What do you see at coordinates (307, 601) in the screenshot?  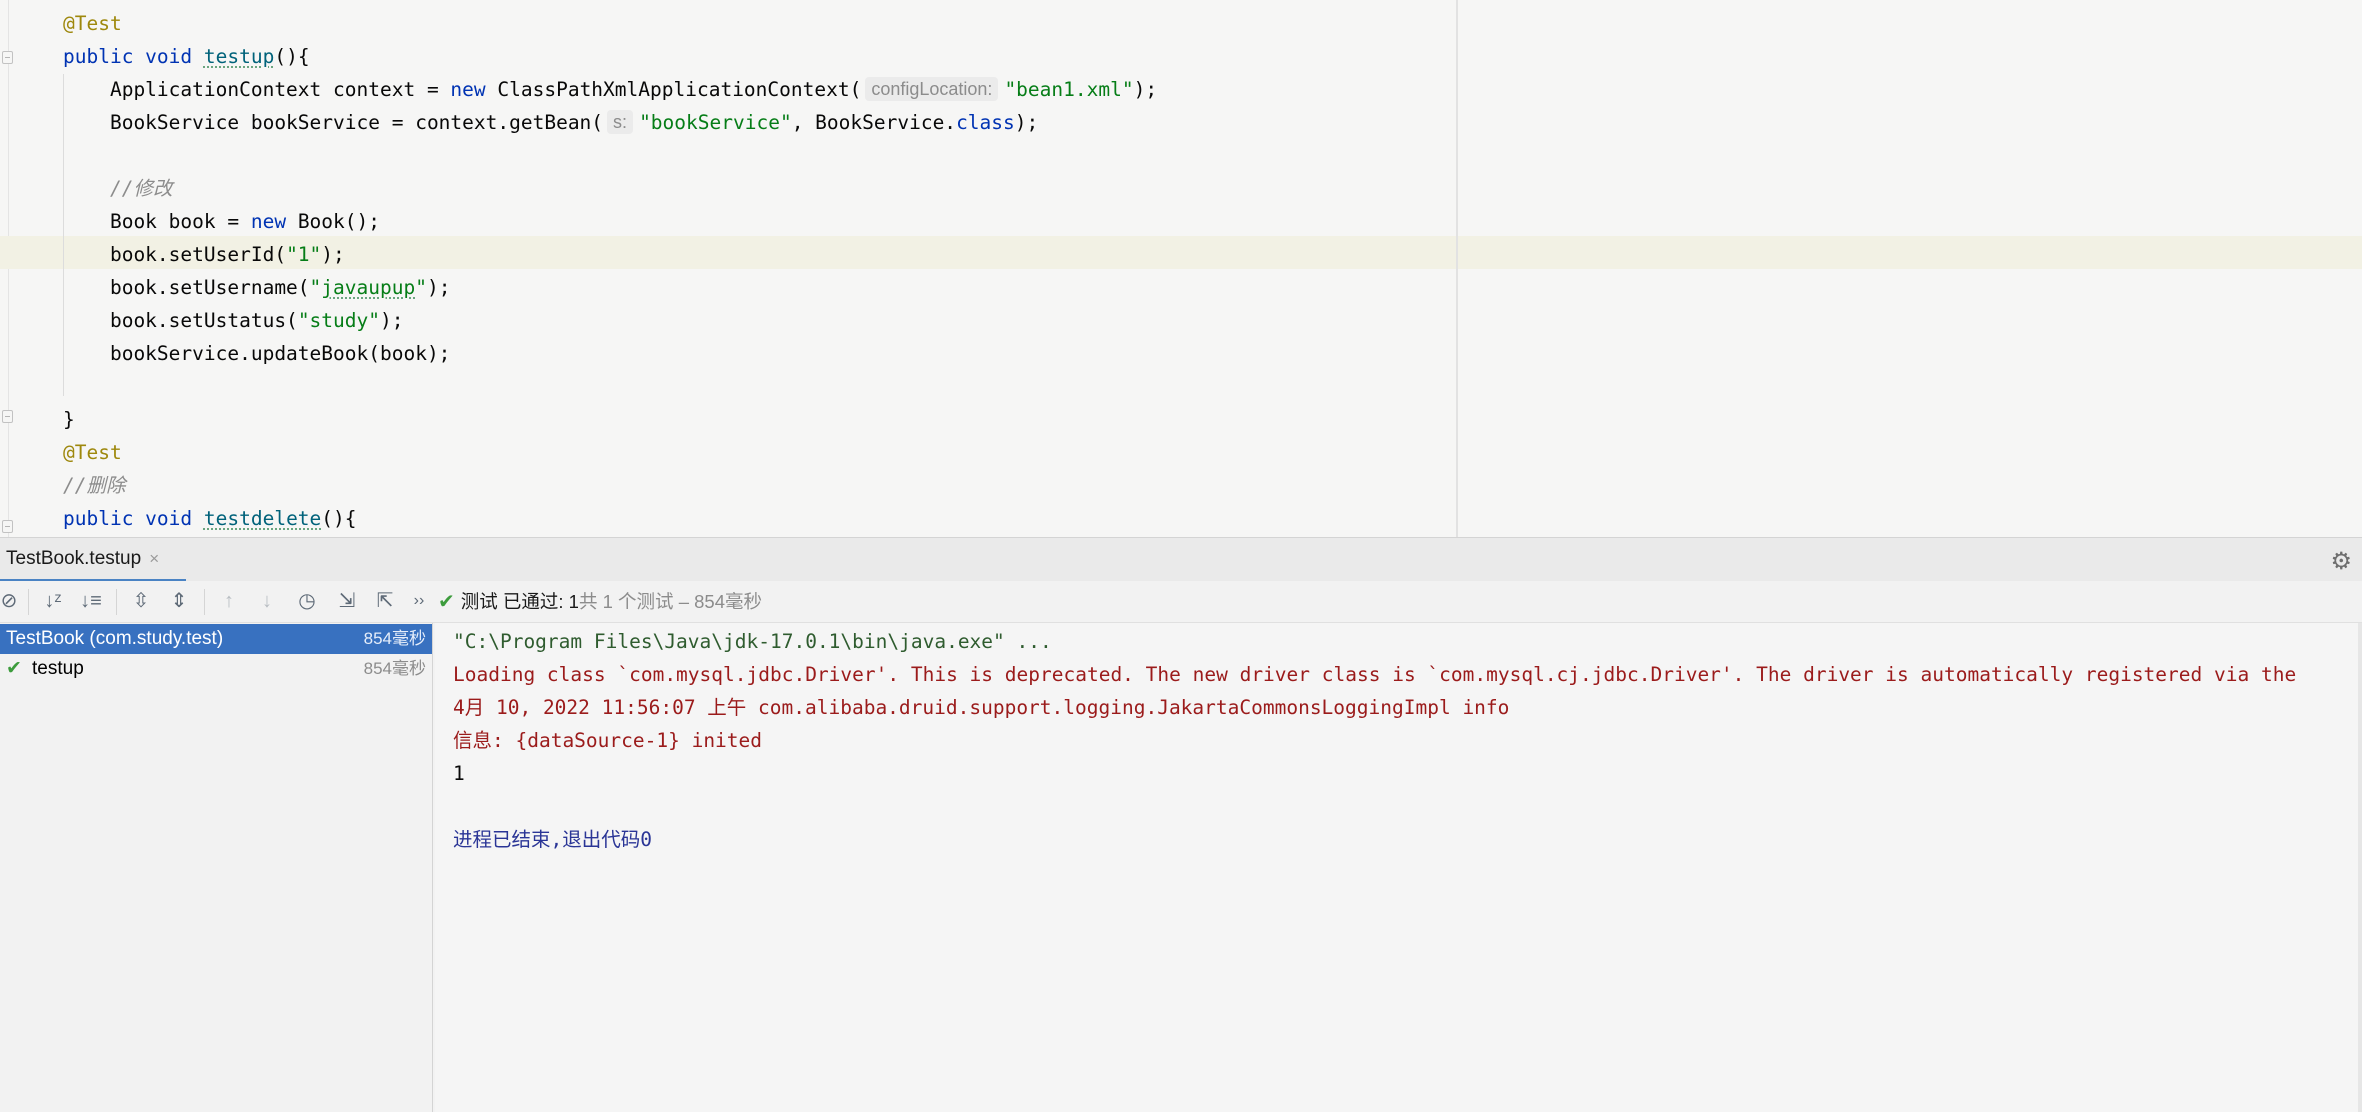 I see `test-history-icon: ◷` at bounding box center [307, 601].